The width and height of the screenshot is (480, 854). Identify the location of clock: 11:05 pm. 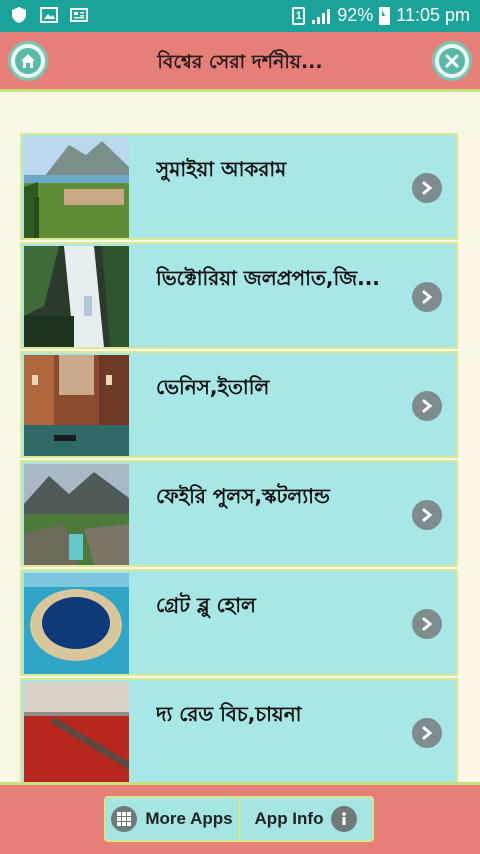
(433, 15).